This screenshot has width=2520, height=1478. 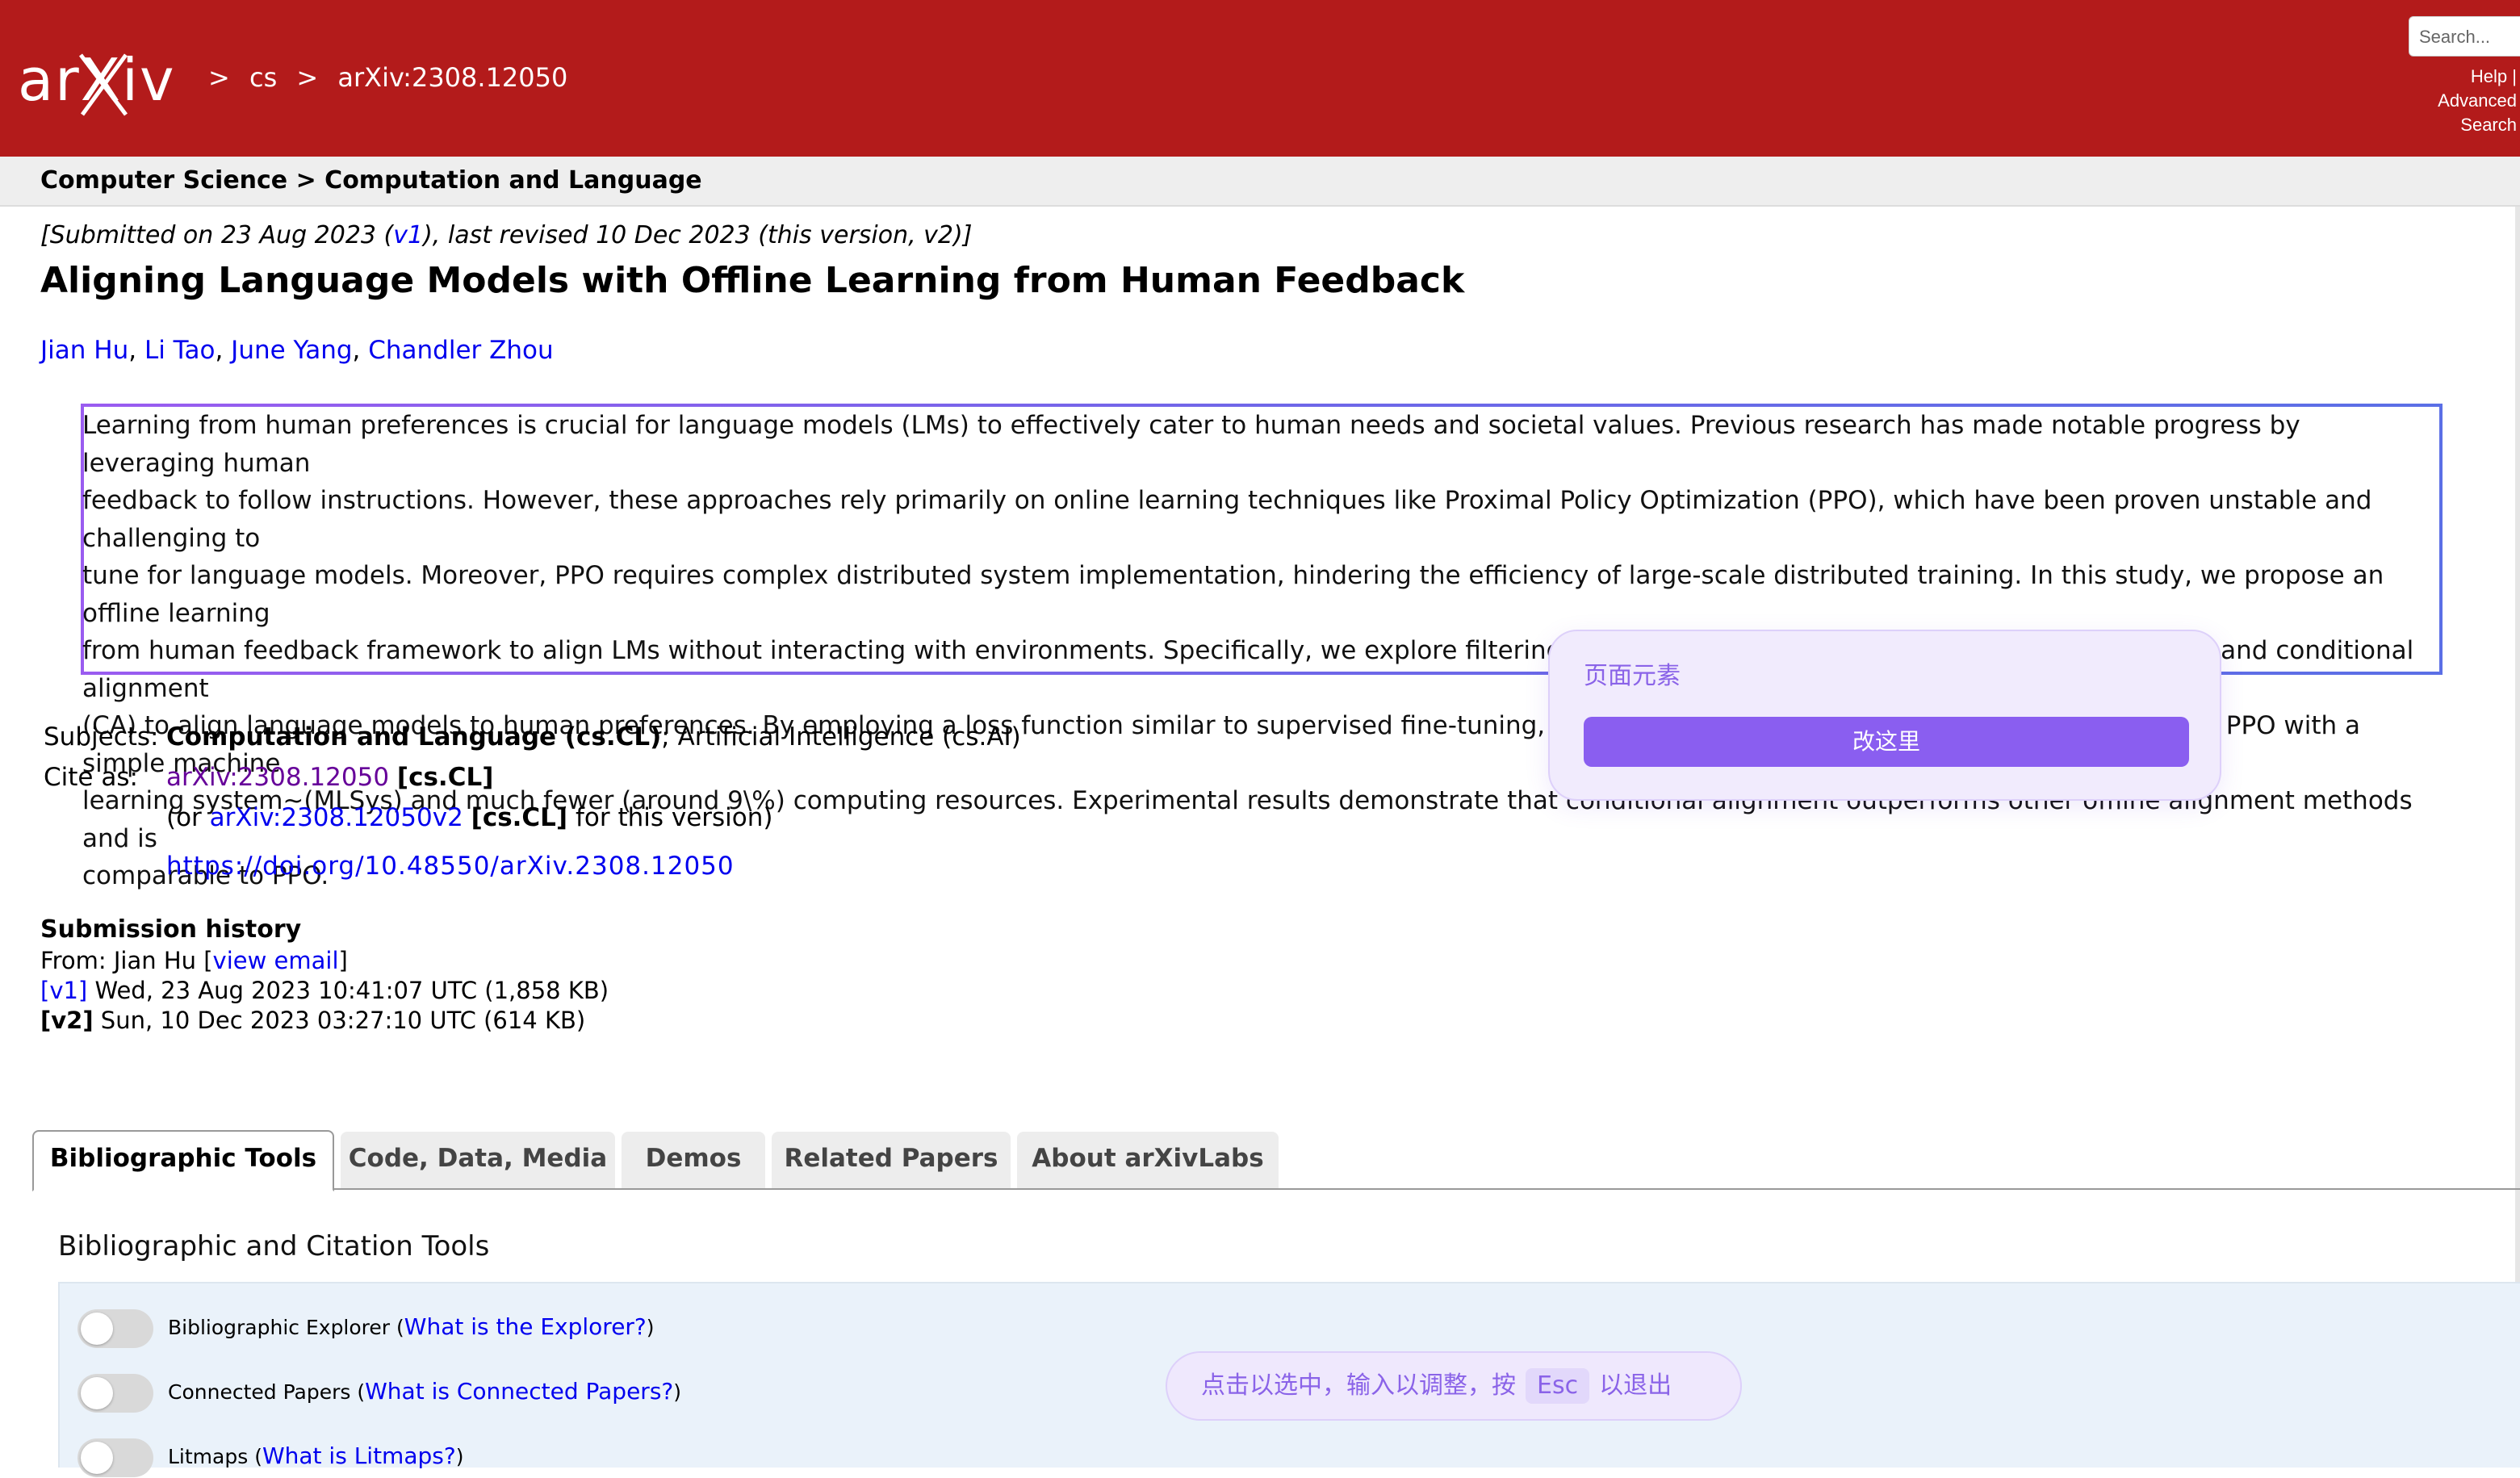 I want to click on v1-link: v1, so click(x=408, y=235).